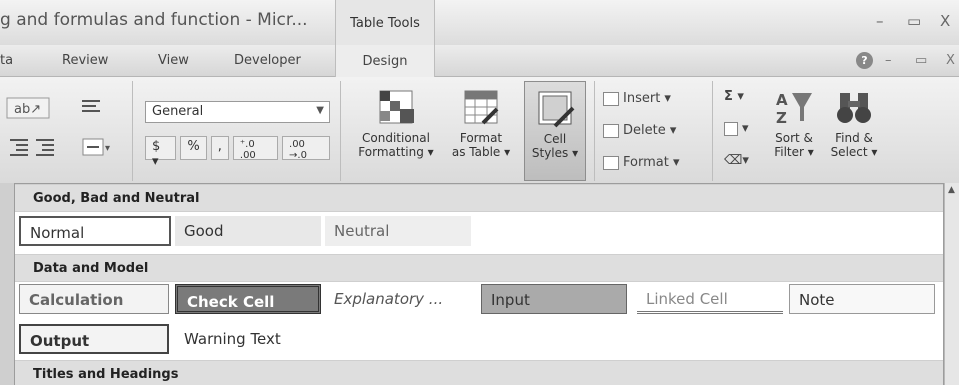  I want to click on format-icon, so click(611, 162).